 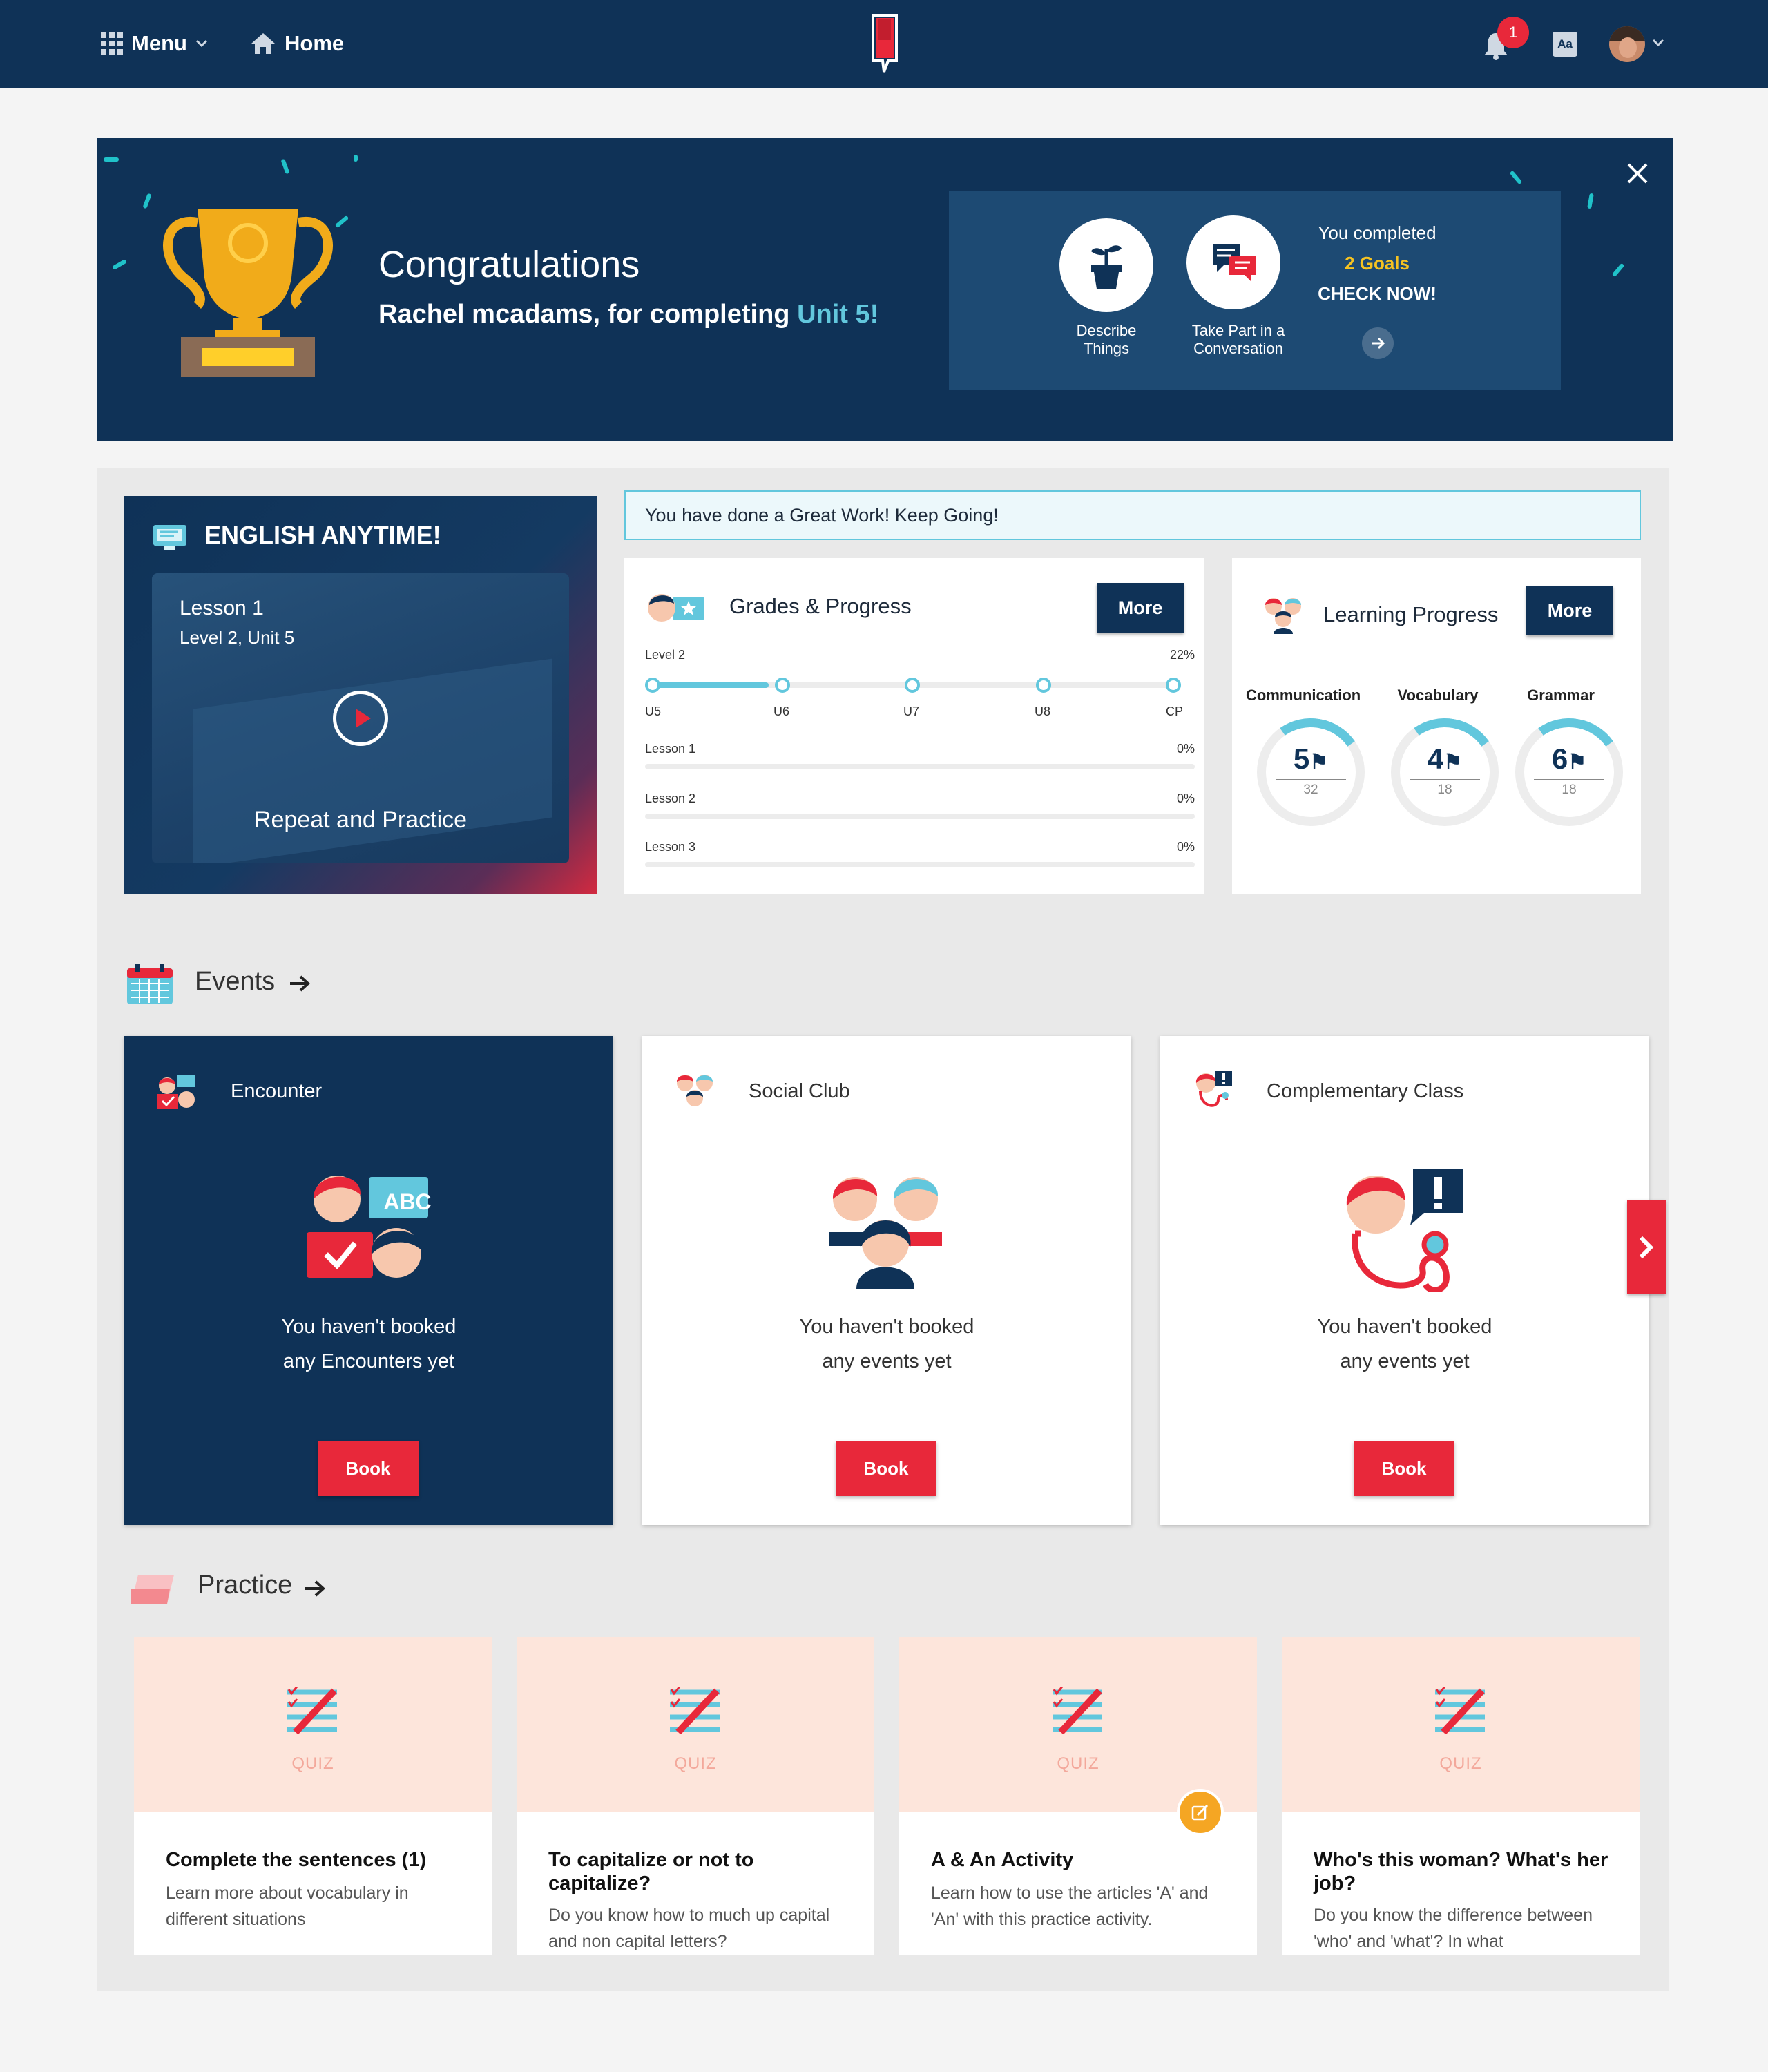 What do you see at coordinates (315, 43) in the screenshot?
I see `home-label: Home` at bounding box center [315, 43].